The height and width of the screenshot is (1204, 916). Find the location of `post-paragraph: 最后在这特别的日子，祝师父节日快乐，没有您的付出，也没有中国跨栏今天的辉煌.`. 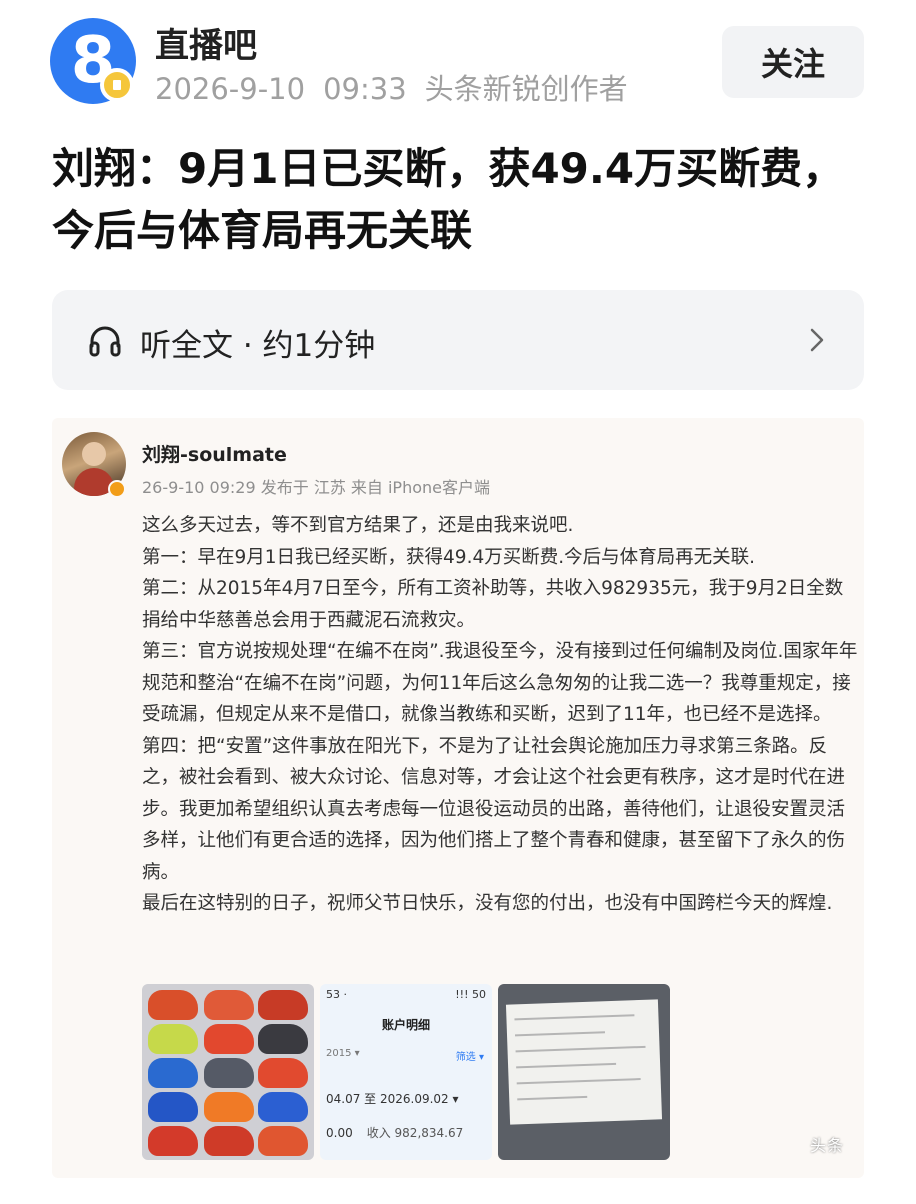

post-paragraph: 最后在这特别的日子，祝师父节日快乐，没有您的付出，也没有中国跨栏今天的辉煌. is located at coordinates (487, 903).